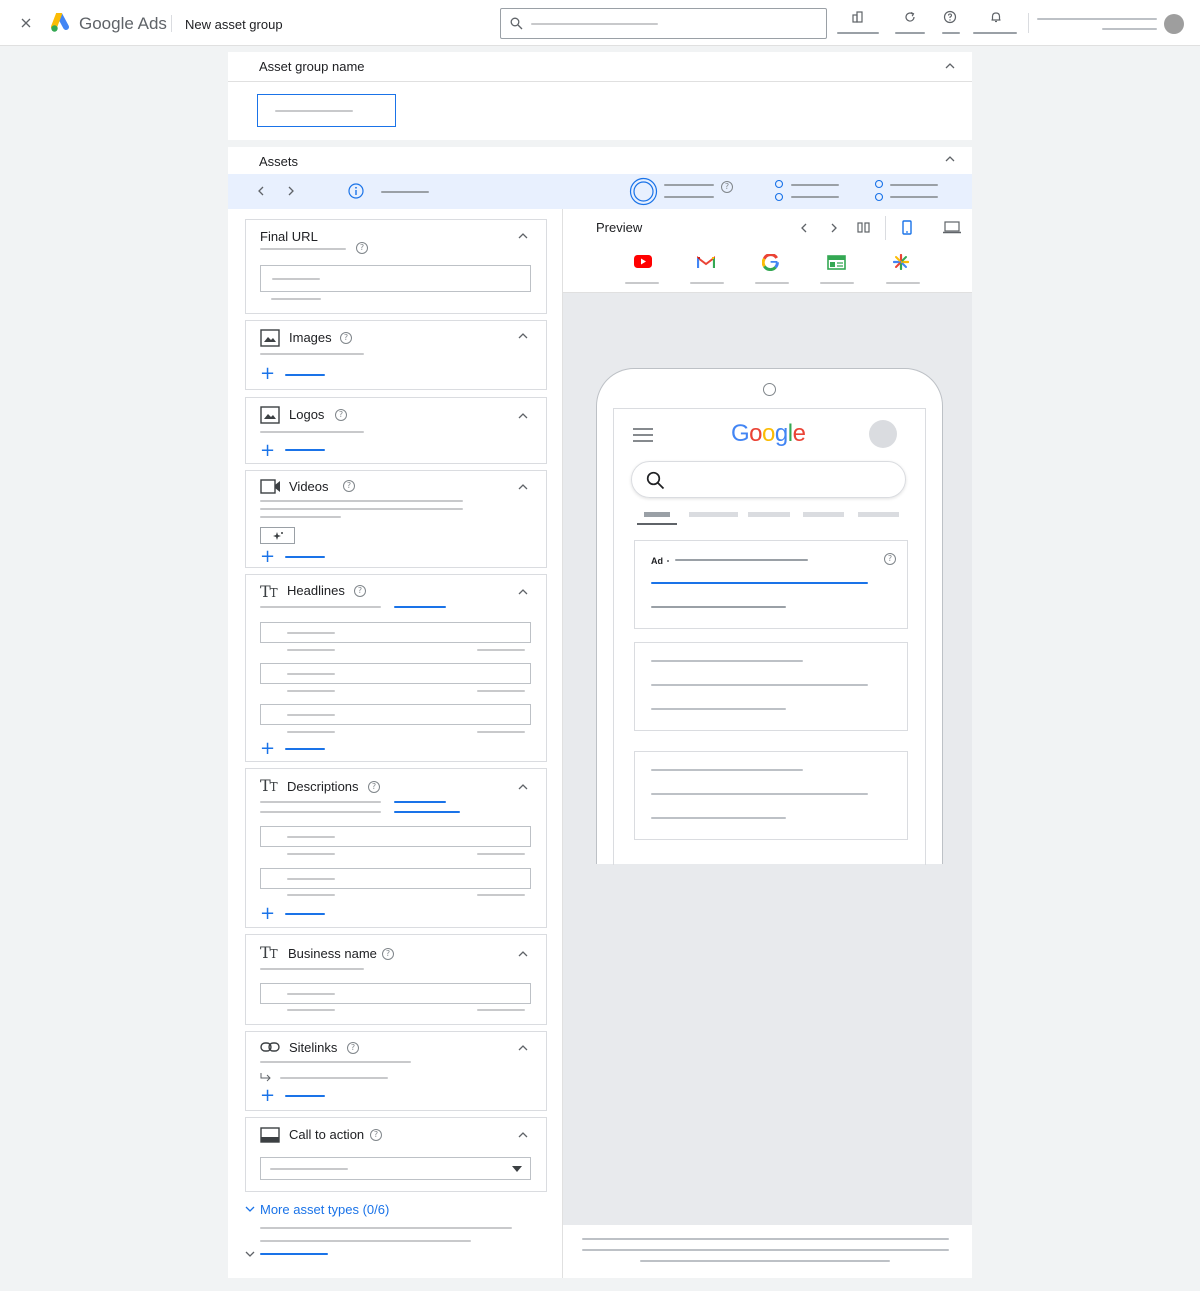 The image size is (1200, 1291). I want to click on google-logo-letter: G, so click(740, 433).